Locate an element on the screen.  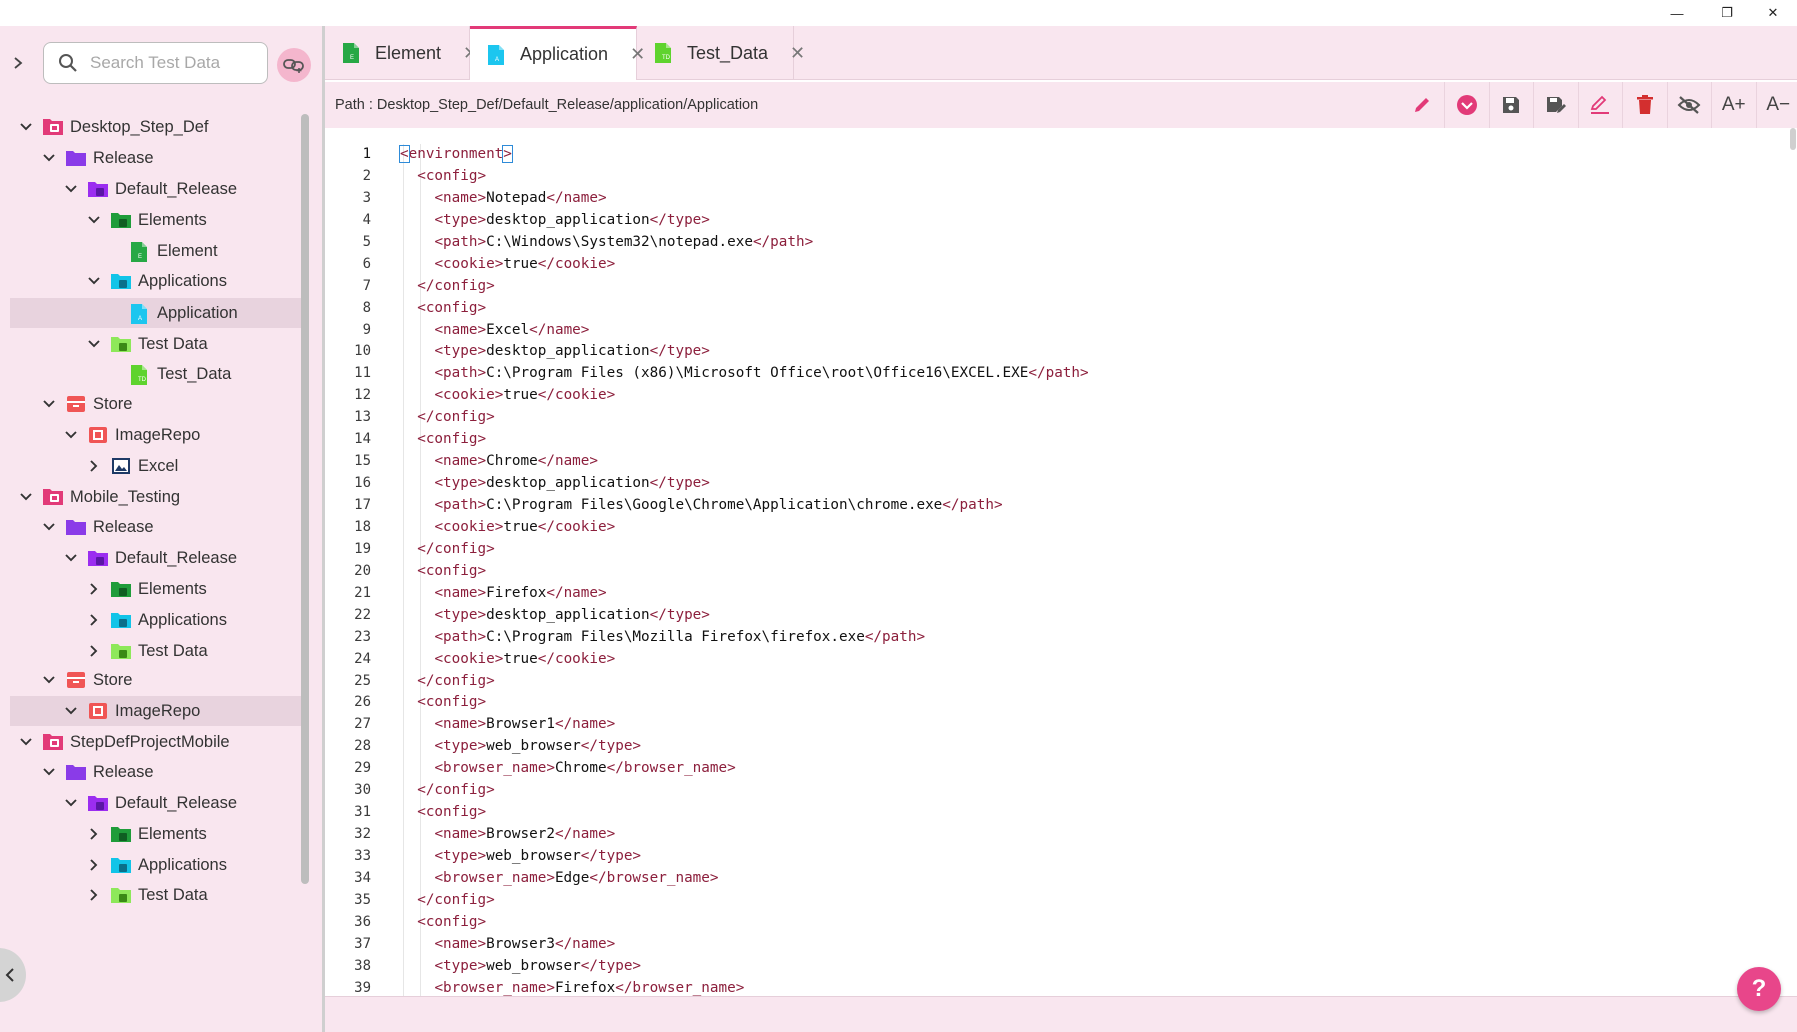
hide-button is located at coordinates (1689, 105).